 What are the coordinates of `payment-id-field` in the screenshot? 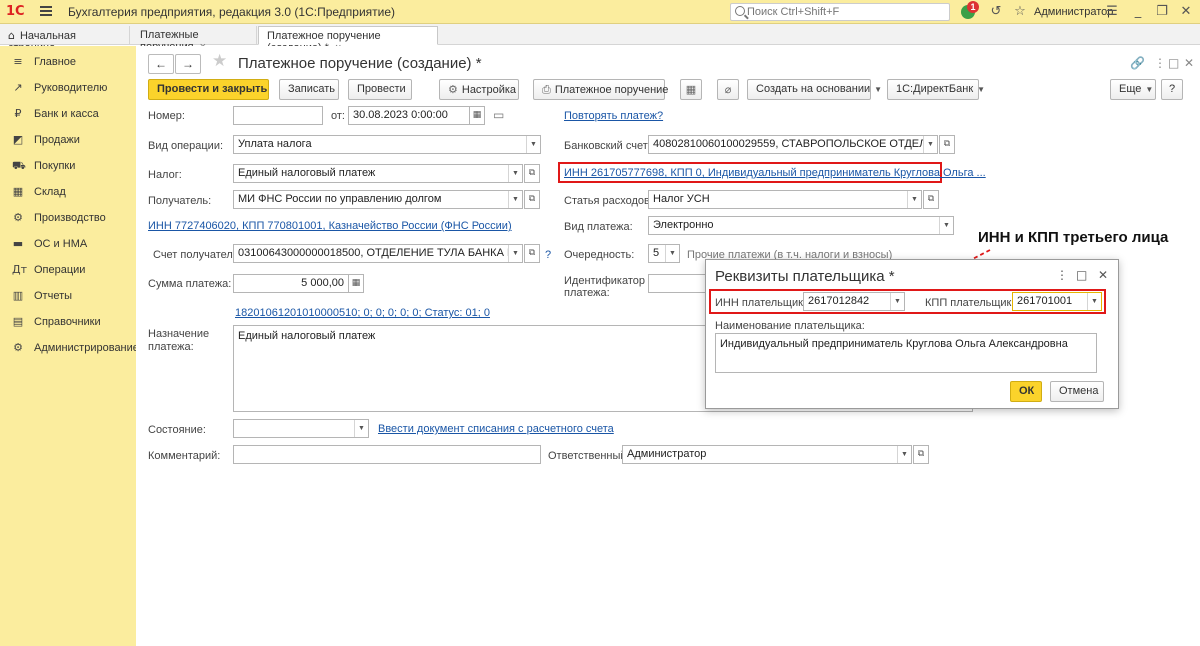 It's located at (678, 283).